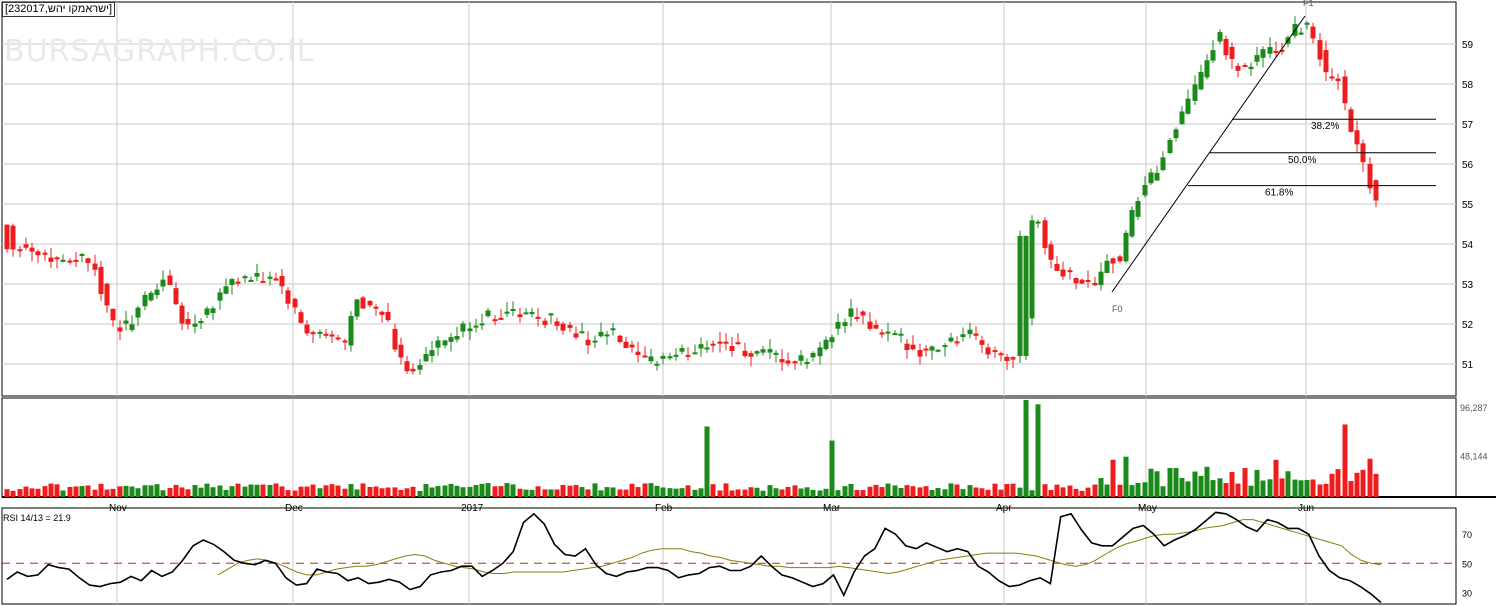 The image size is (1496, 606). I want to click on rsi-tick-label: 50, so click(1467, 564).